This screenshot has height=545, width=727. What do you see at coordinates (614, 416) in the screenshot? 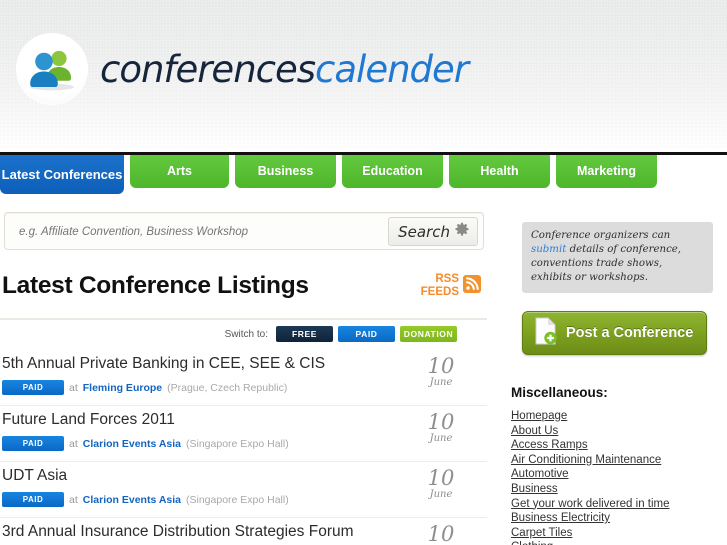
I see `misc-link: Homepage` at bounding box center [614, 416].